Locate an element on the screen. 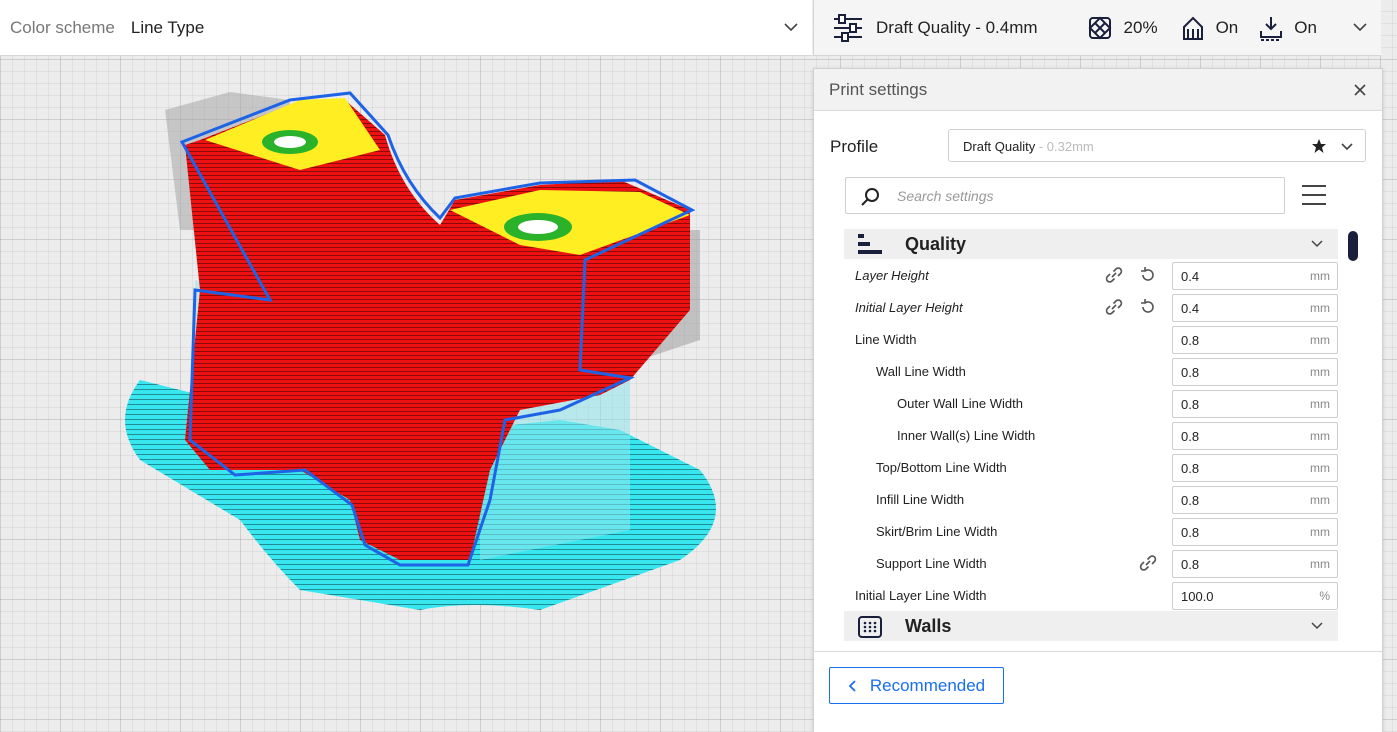 This screenshot has width=1397, height=732. setting-inner-wall-line-width: Inner Wall(s) Line Width 0.8 mm is located at coordinates (1091, 435).